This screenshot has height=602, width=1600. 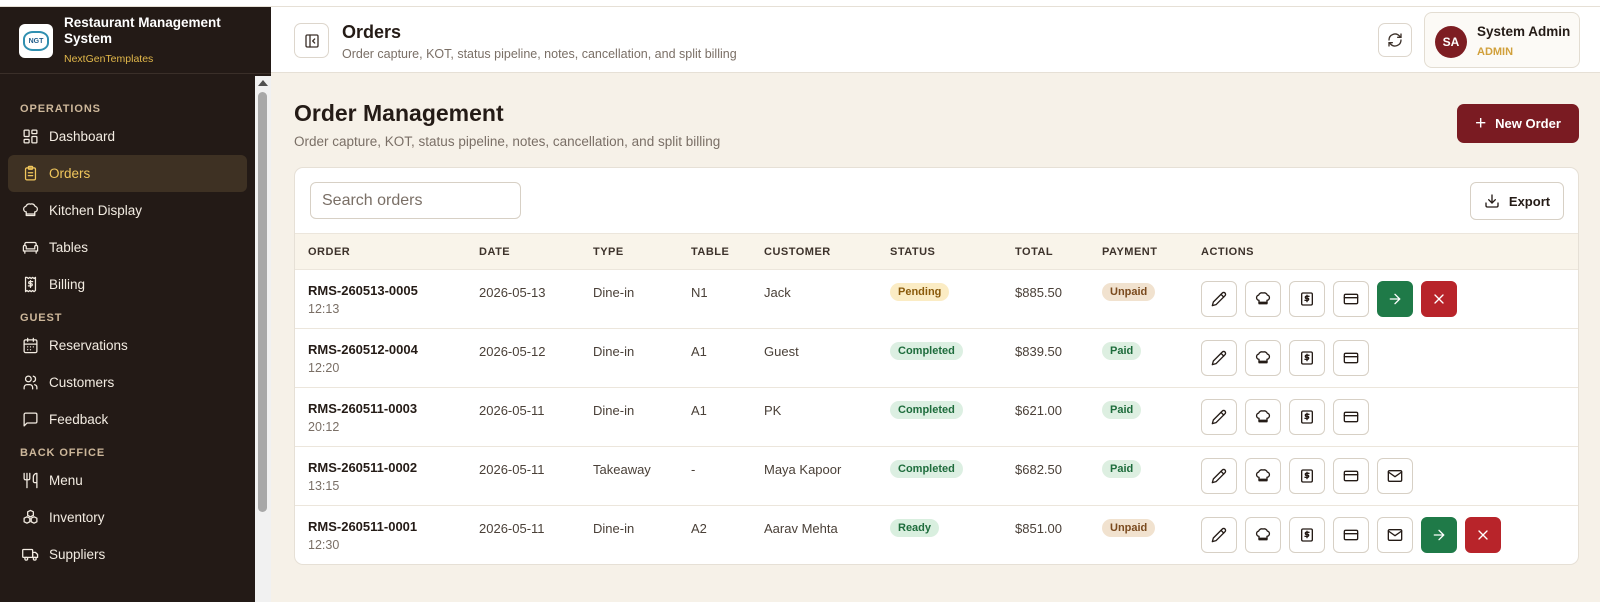 I want to click on customer-name: Aarav Mehta, so click(x=801, y=528).